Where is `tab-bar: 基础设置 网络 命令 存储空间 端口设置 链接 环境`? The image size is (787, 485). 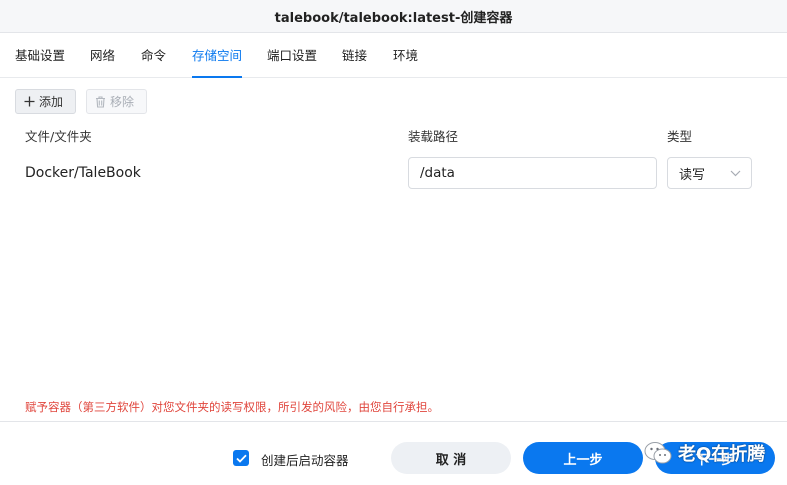
tab-bar: 基础设置 网络 命令 存储空间 端口设置 链接 环境 is located at coordinates (393, 55).